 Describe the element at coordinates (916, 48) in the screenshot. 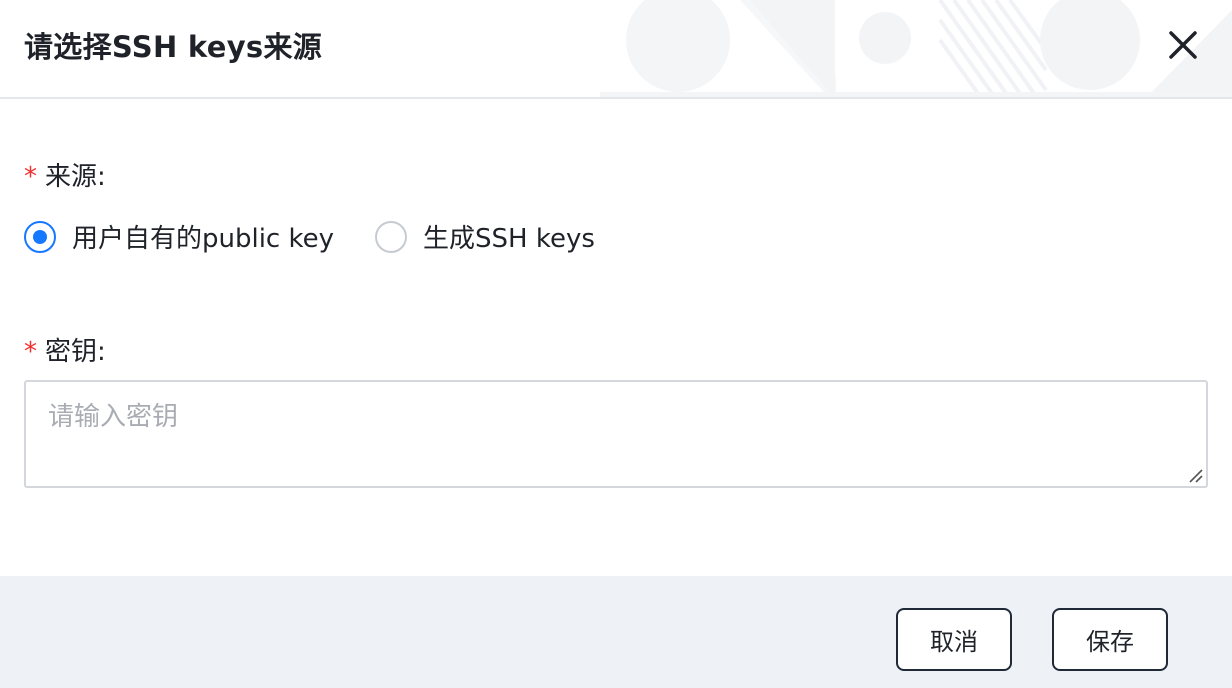

I see `header-decoration` at that location.